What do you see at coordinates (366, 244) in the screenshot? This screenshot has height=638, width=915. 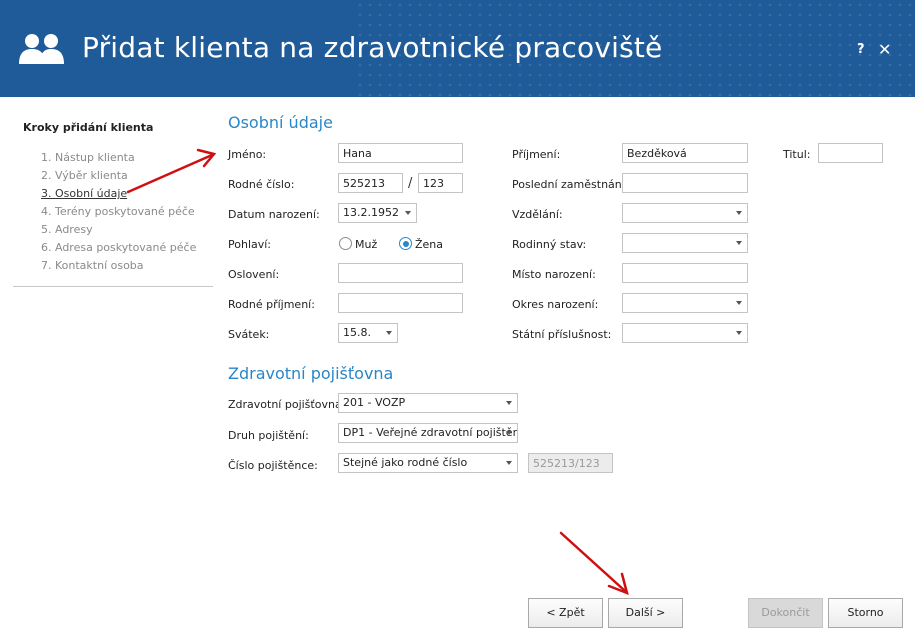 I see `muz-label: Muž` at bounding box center [366, 244].